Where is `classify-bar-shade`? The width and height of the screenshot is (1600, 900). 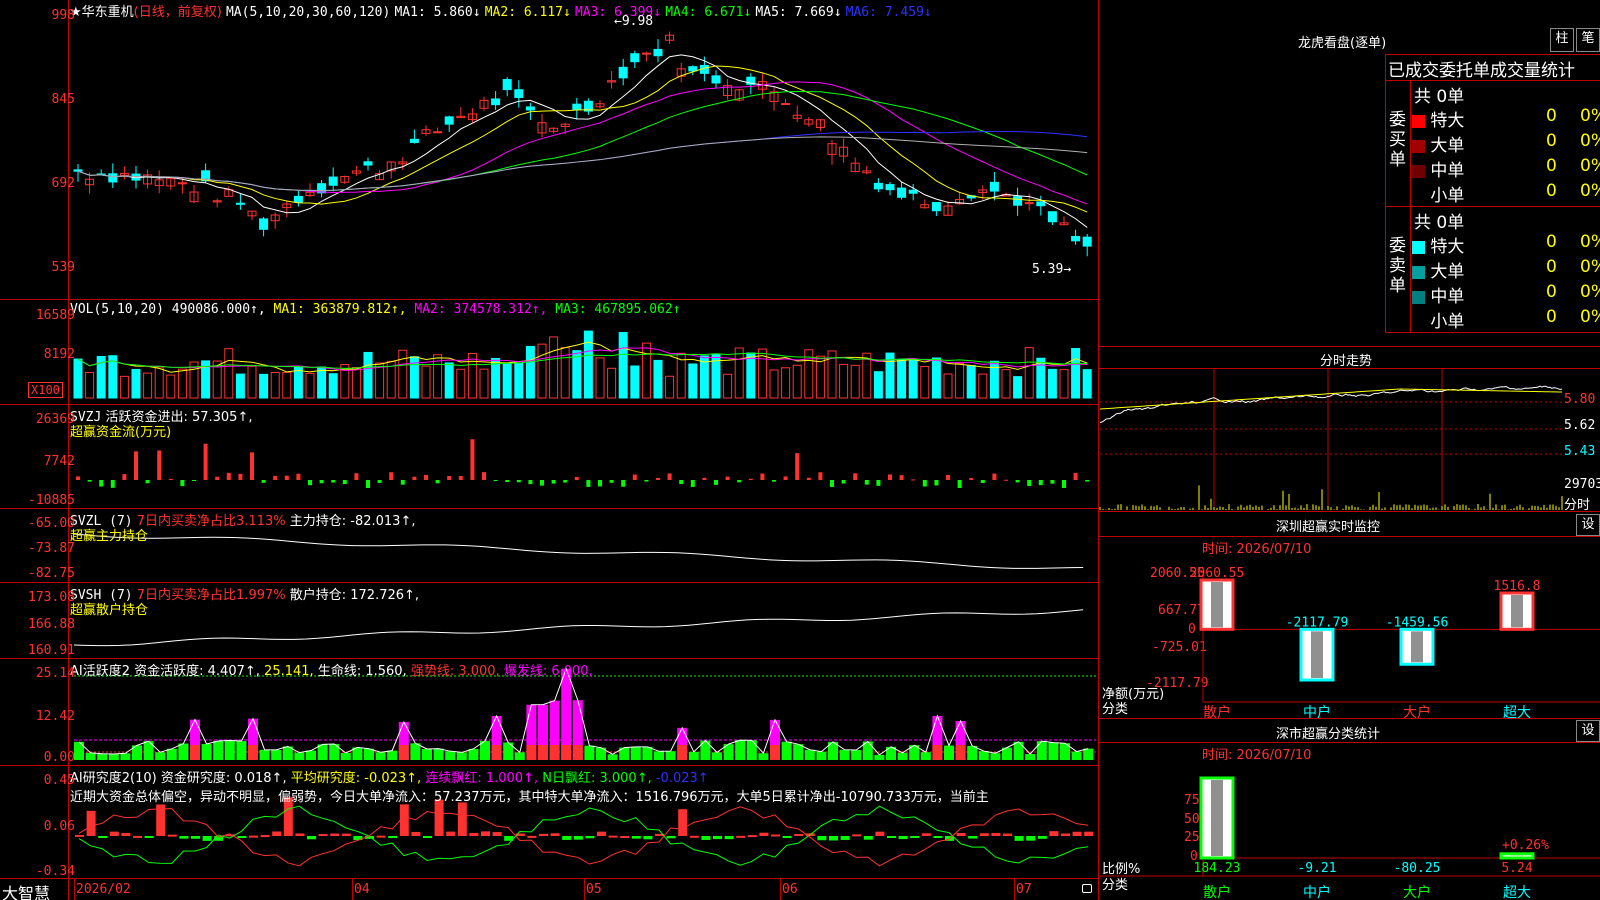
classify-bar-shade is located at coordinates (1217, 818).